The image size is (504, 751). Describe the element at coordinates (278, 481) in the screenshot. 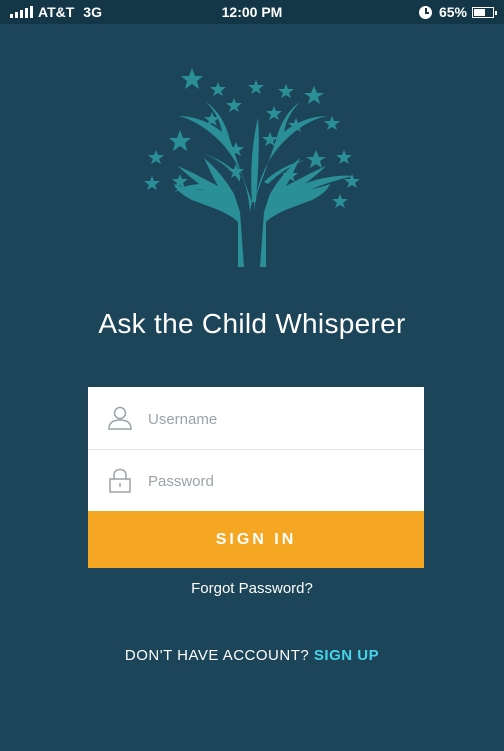

I see `password-input` at that location.